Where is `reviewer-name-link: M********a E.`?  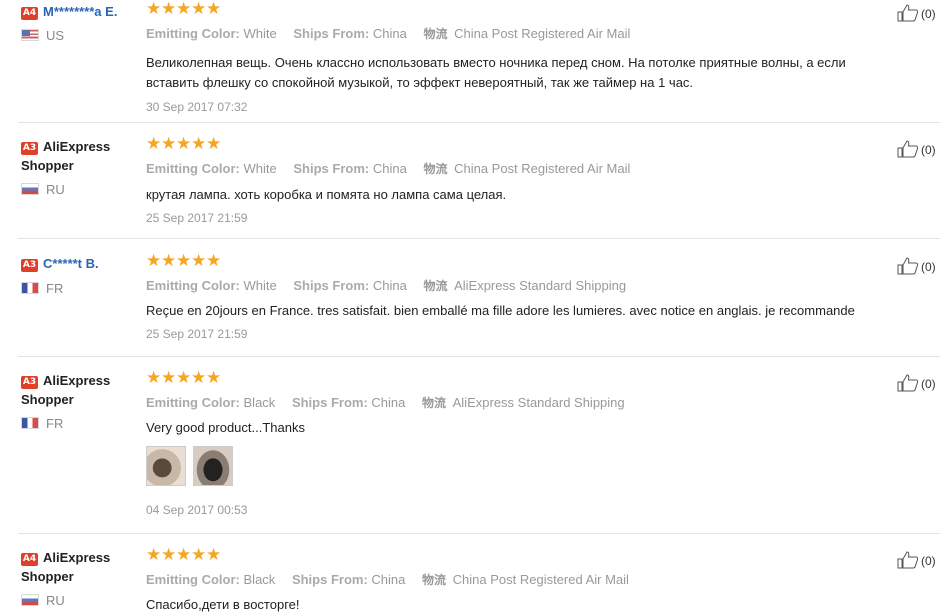
reviewer-name-link: M********a E. is located at coordinates (80, 11).